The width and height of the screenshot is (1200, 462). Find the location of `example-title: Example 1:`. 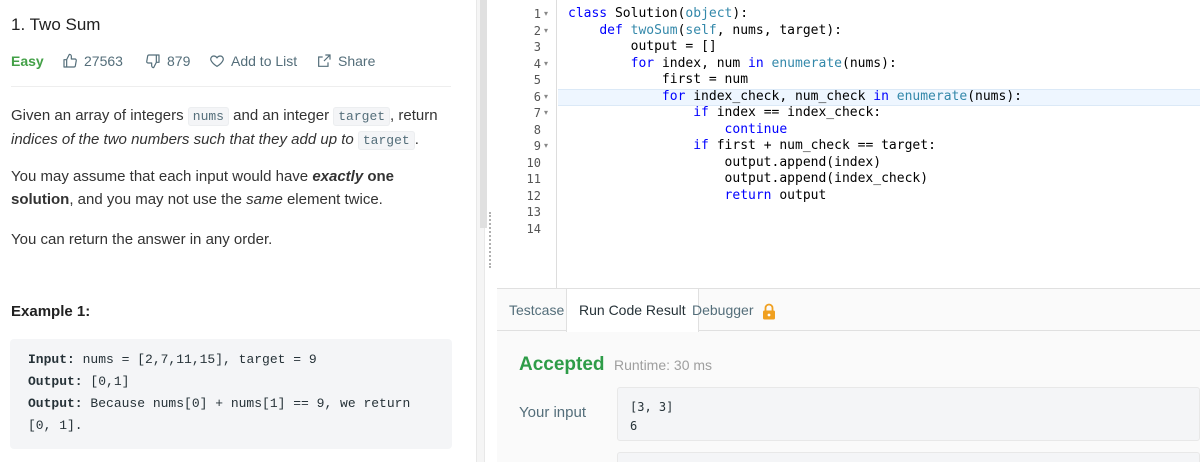

example-title: Example 1: is located at coordinates (51, 311).